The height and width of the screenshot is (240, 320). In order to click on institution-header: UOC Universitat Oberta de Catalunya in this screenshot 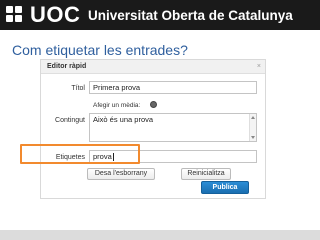, I will do `click(160, 15)`.